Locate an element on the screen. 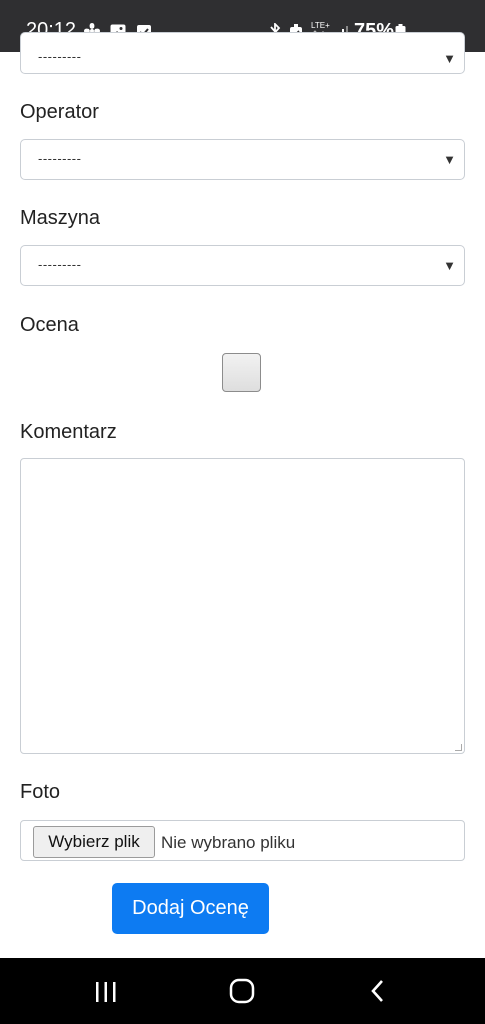  choose-file-button: Wybierz plik is located at coordinates (94, 842).